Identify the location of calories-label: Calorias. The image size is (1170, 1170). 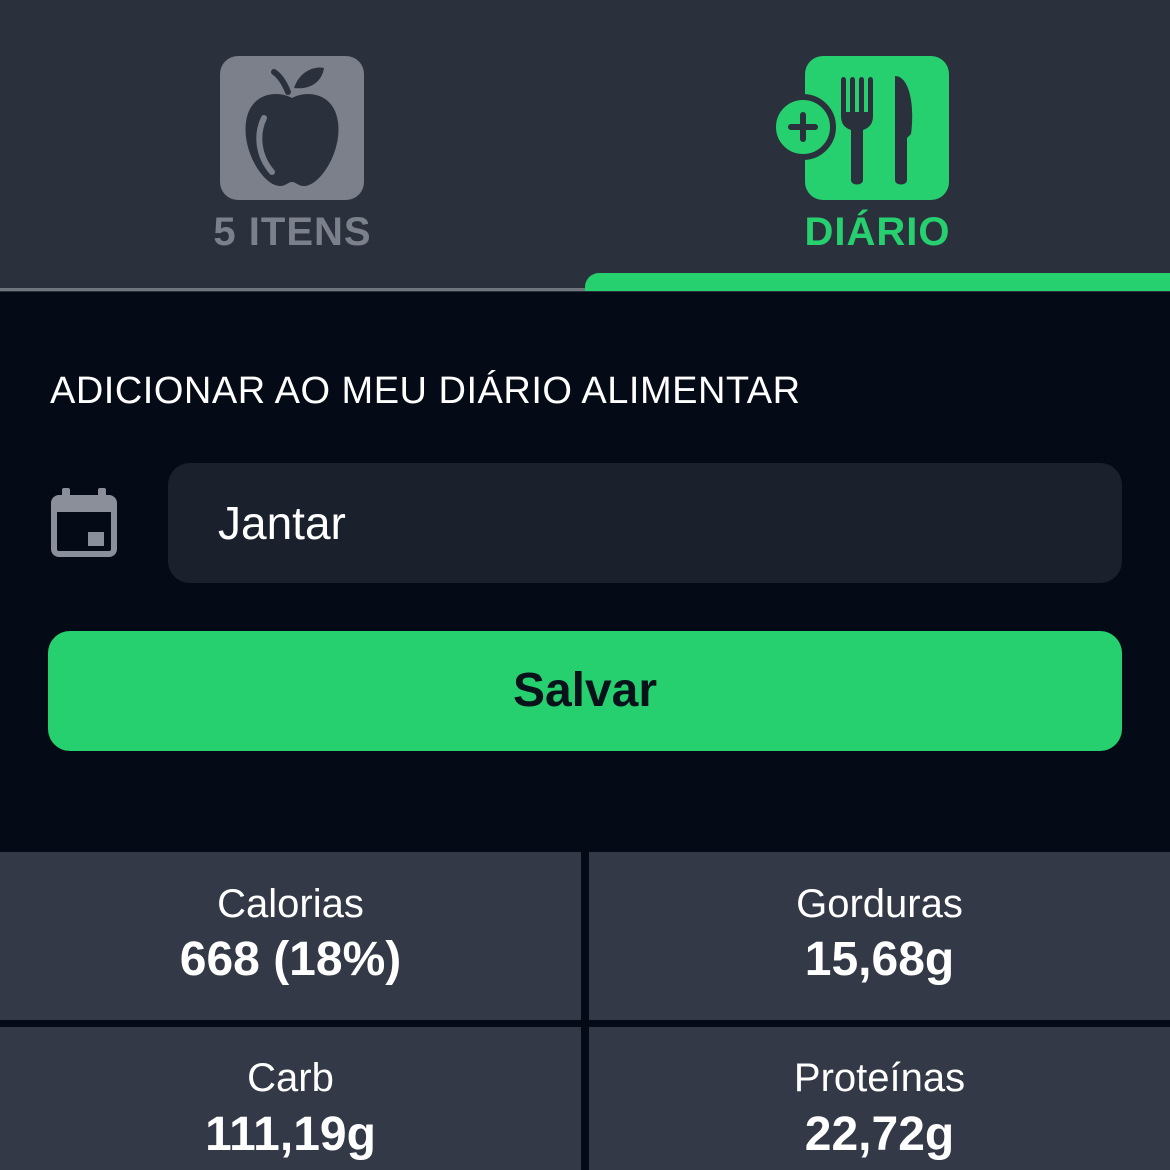
(290, 904).